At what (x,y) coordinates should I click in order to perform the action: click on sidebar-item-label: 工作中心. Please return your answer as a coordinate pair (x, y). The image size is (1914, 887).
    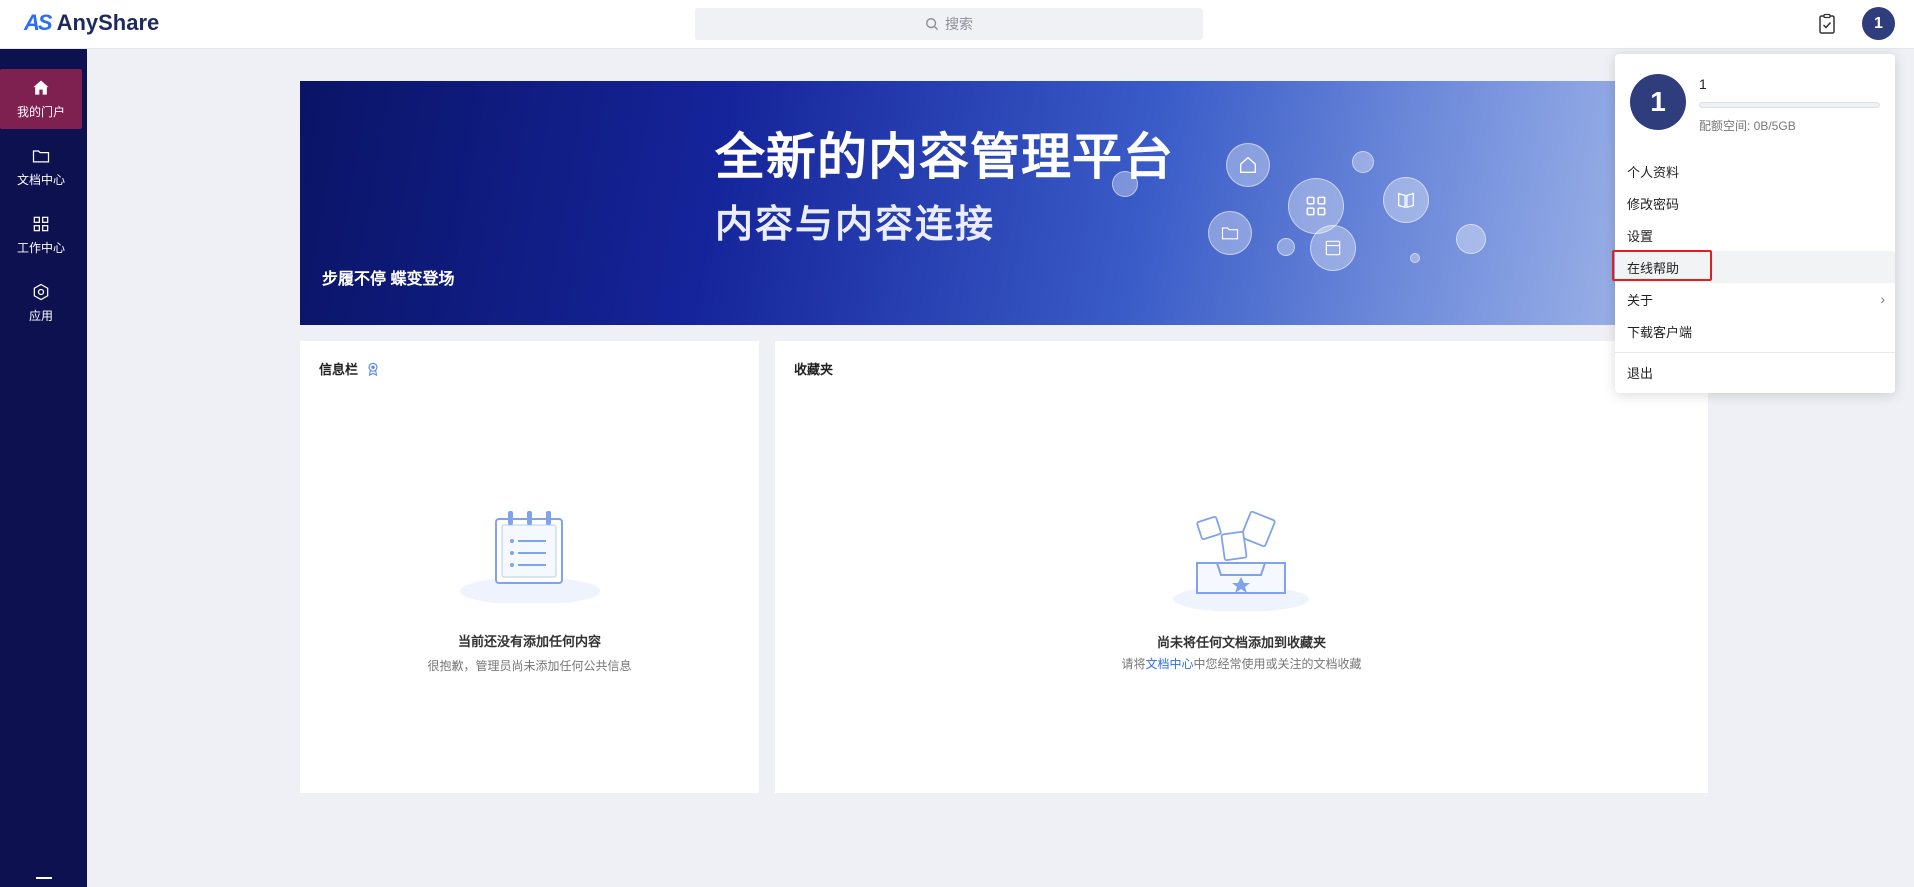
    Looking at the image, I should click on (40, 248).